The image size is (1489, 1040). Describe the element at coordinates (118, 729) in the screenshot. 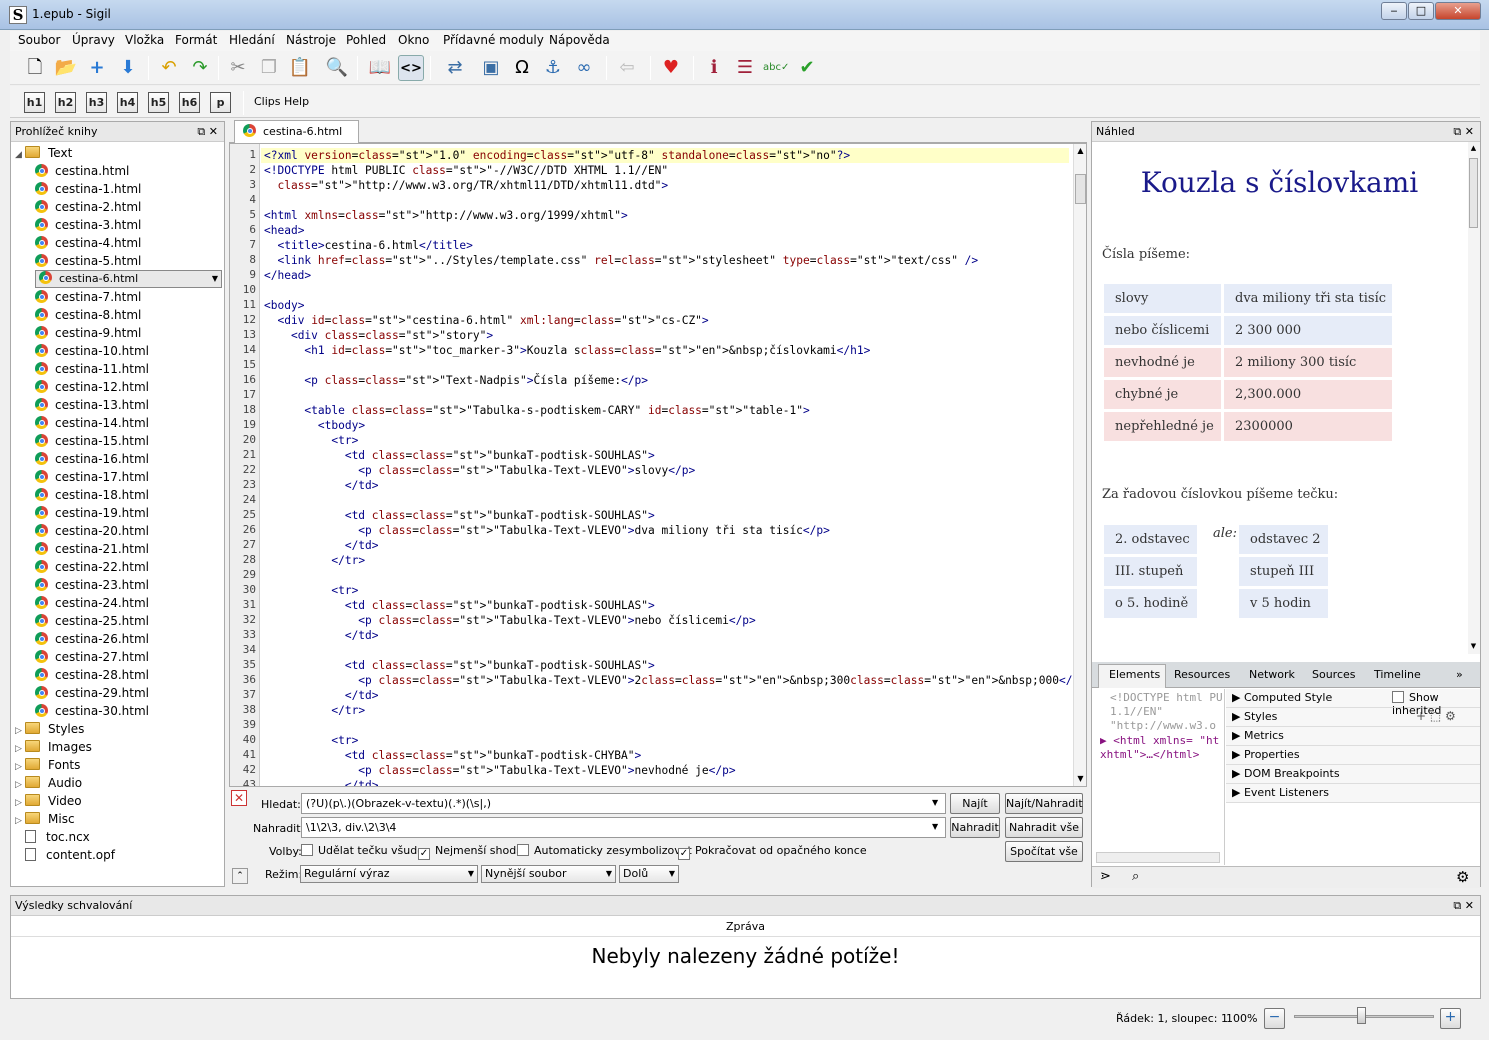

I see `tree-folder-item: ▷ Styles` at that location.